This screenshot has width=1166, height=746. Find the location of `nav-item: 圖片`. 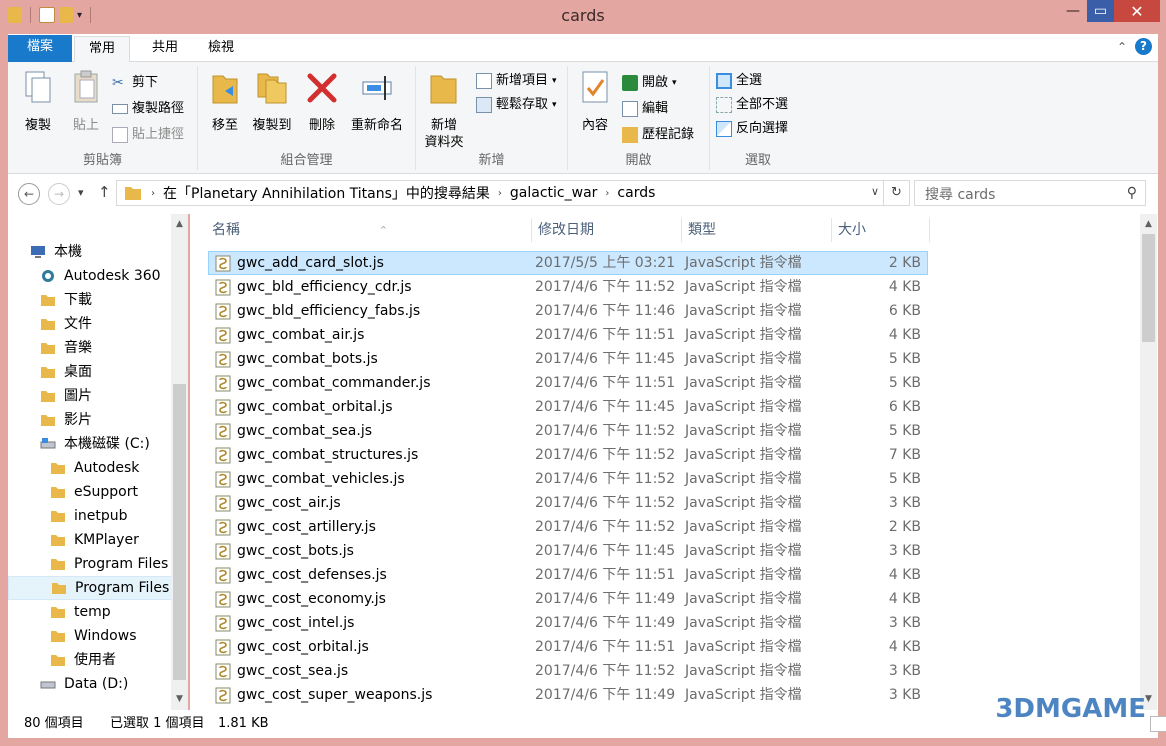

nav-item: 圖片 is located at coordinates (90, 396).